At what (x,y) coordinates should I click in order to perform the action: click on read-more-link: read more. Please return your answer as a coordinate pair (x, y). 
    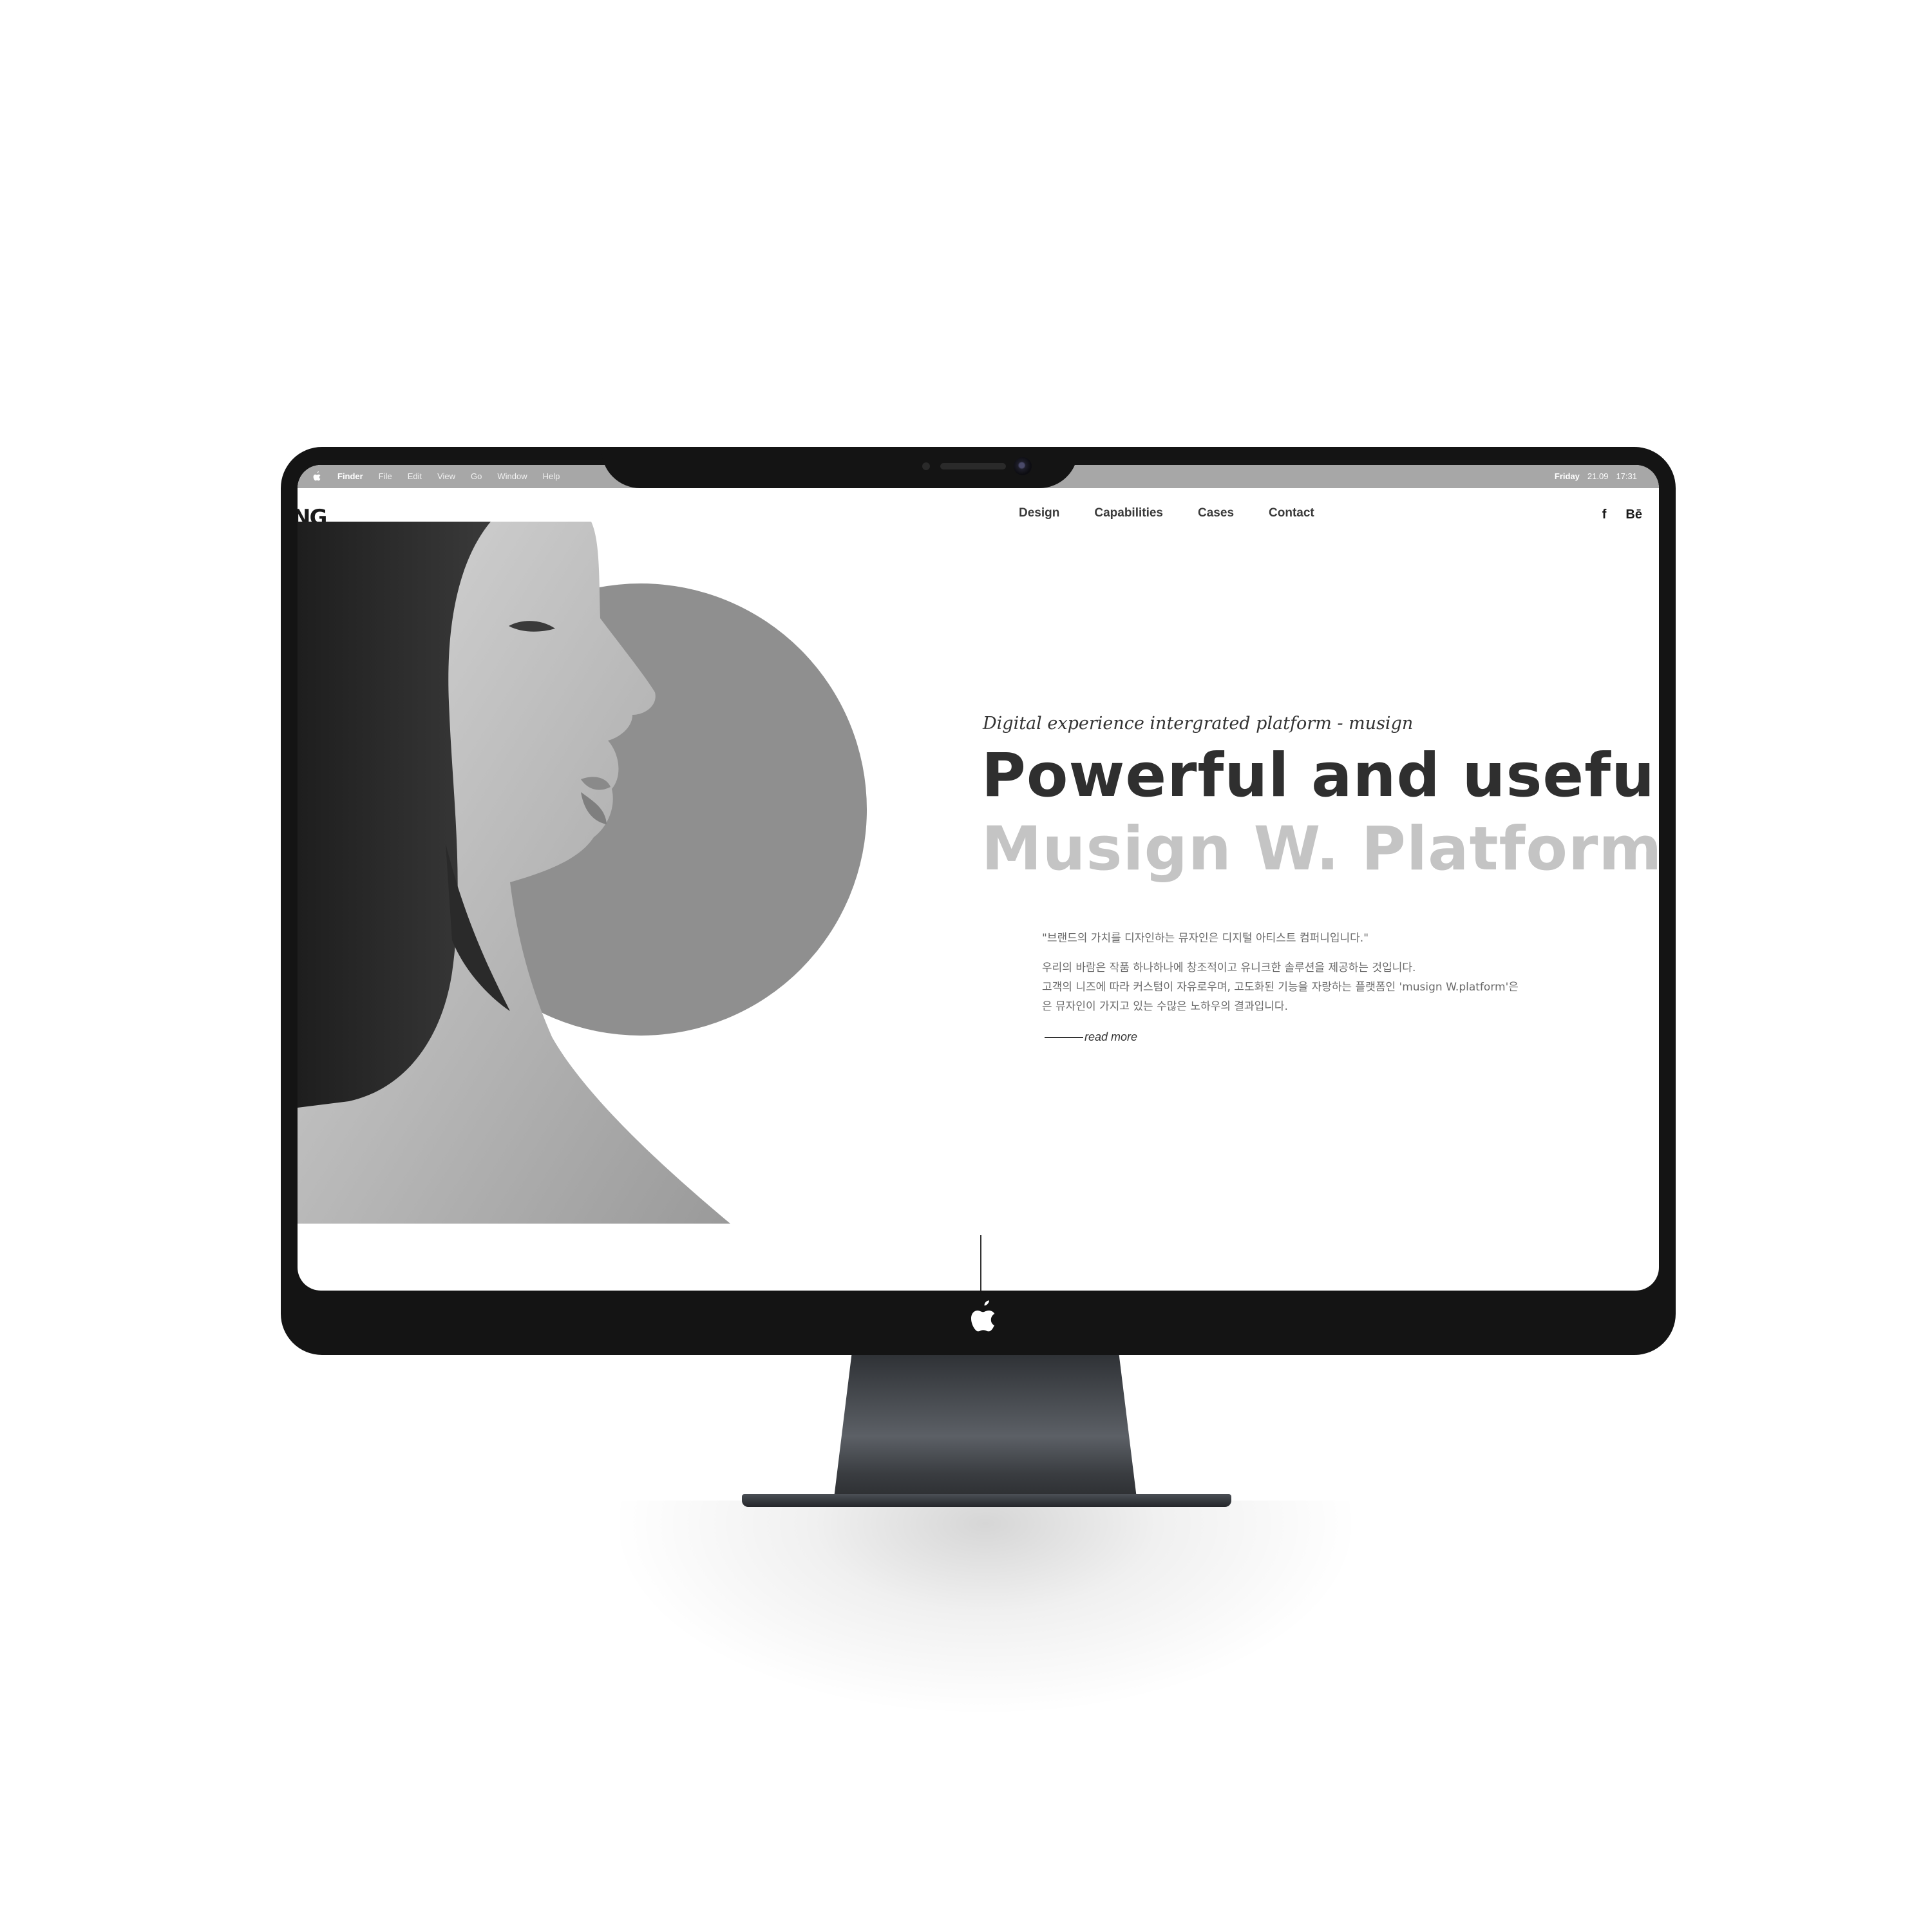
    Looking at the image, I should click on (1091, 1037).